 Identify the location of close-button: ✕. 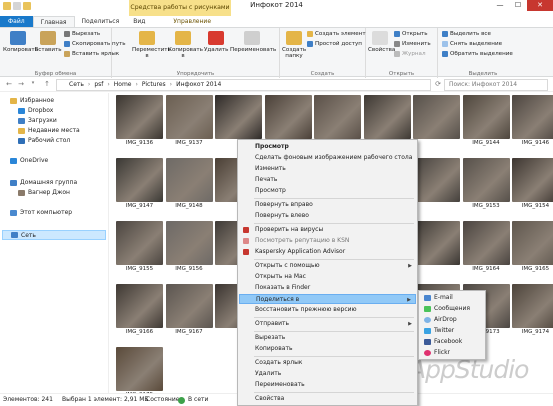
(540, 5).